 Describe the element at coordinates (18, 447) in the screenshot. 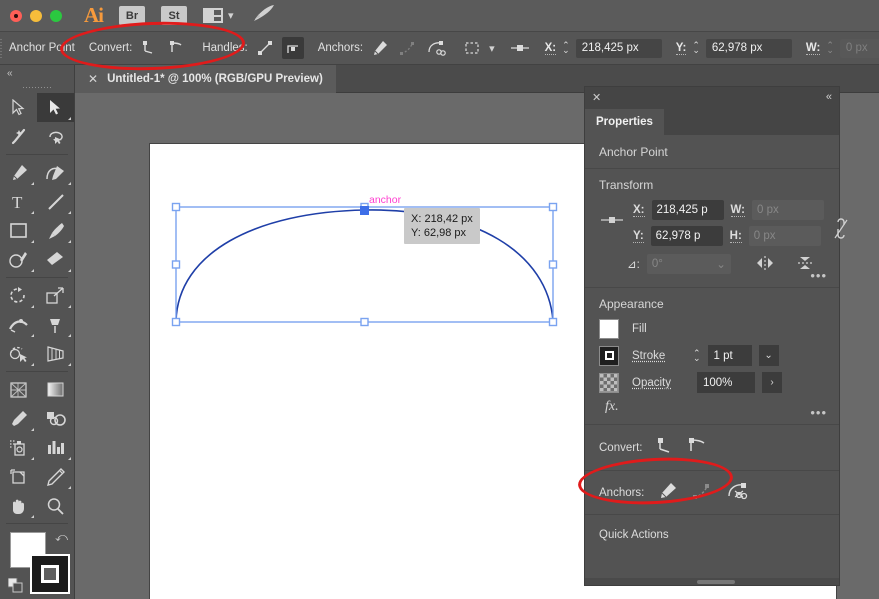

I see `symbol-sprayer-tool` at that location.